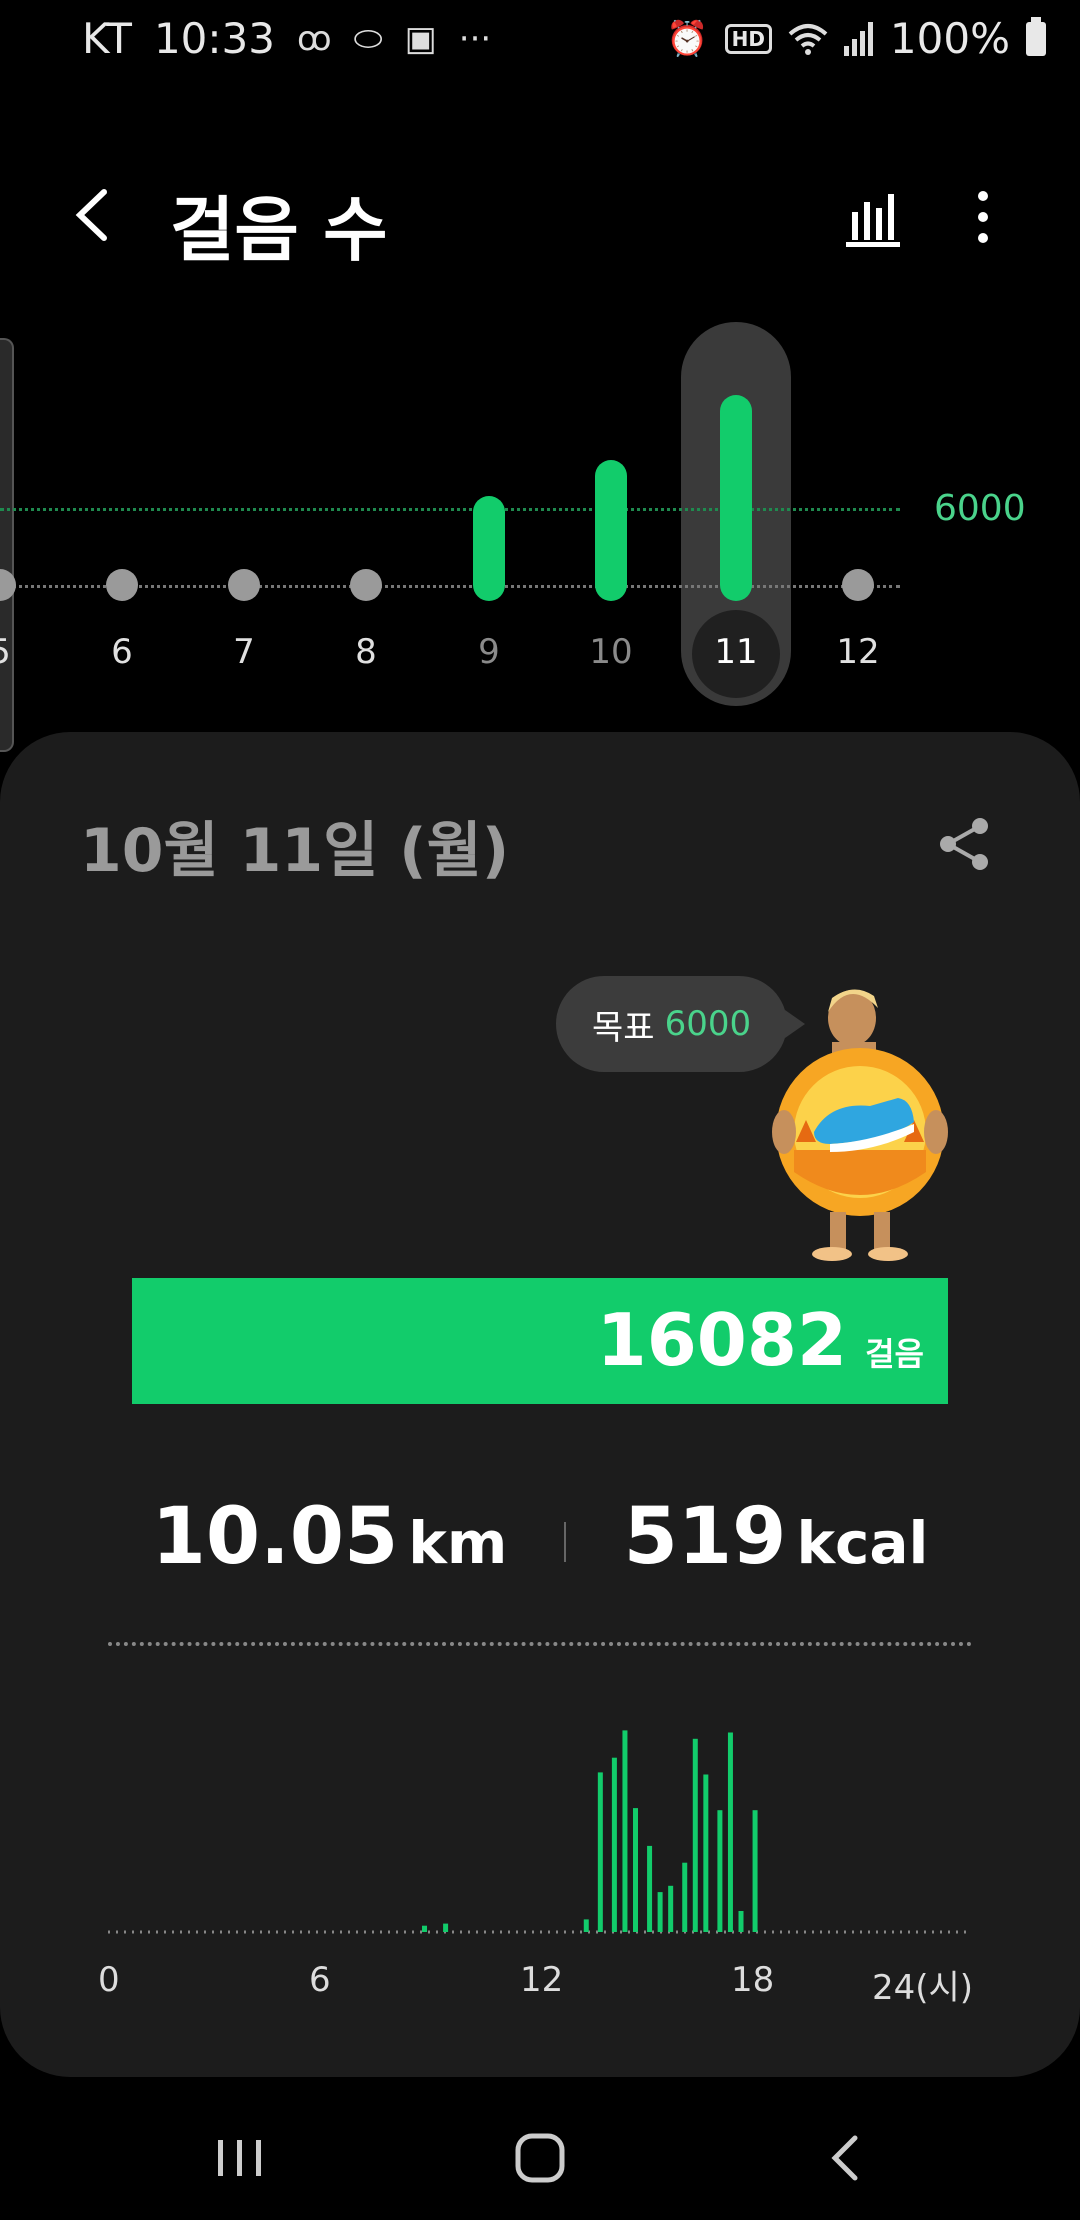 The height and width of the screenshot is (2220, 1080). Describe the element at coordinates (808, 39) in the screenshot. I see `wifi-icon` at that location.